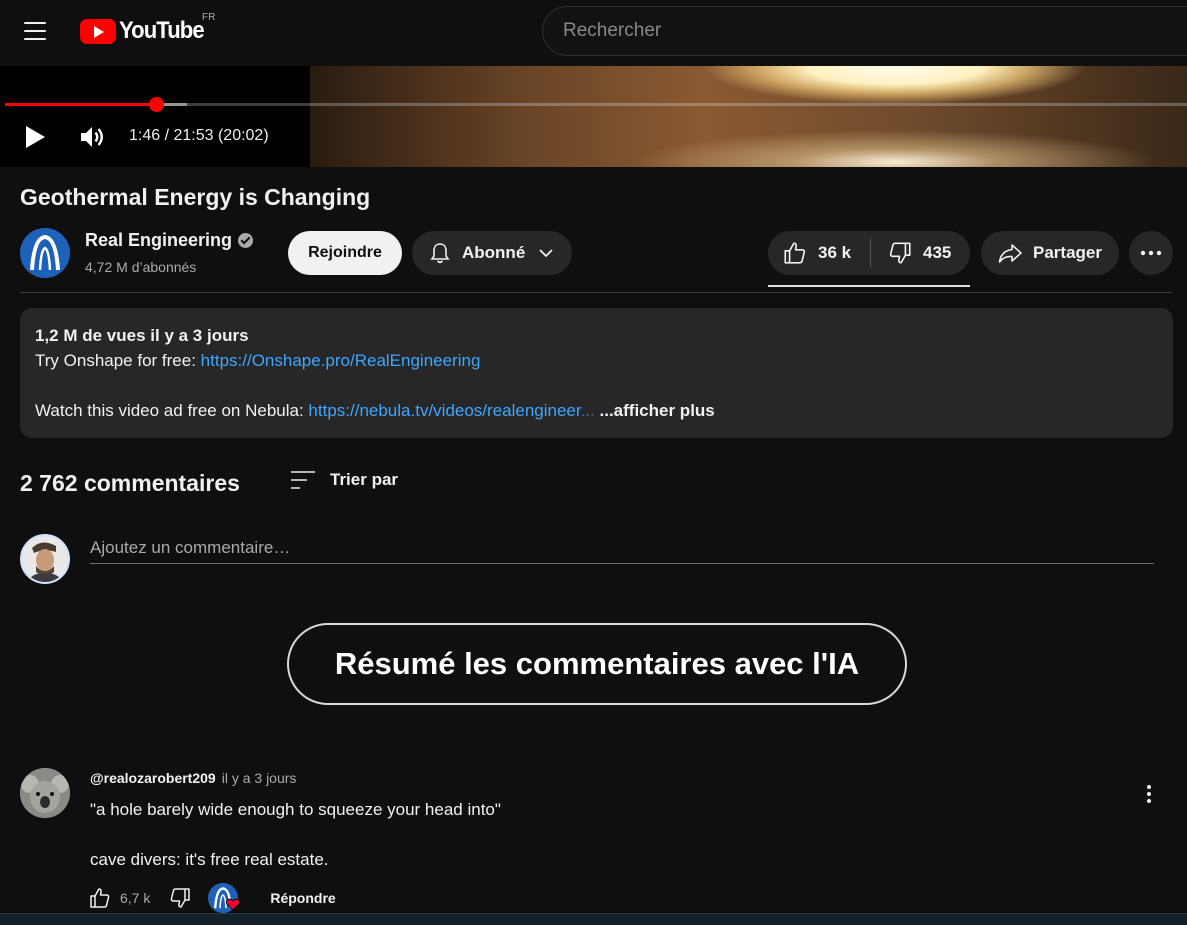 This screenshot has height=925, width=1187. I want to click on comment-dislike-button, so click(180, 898).